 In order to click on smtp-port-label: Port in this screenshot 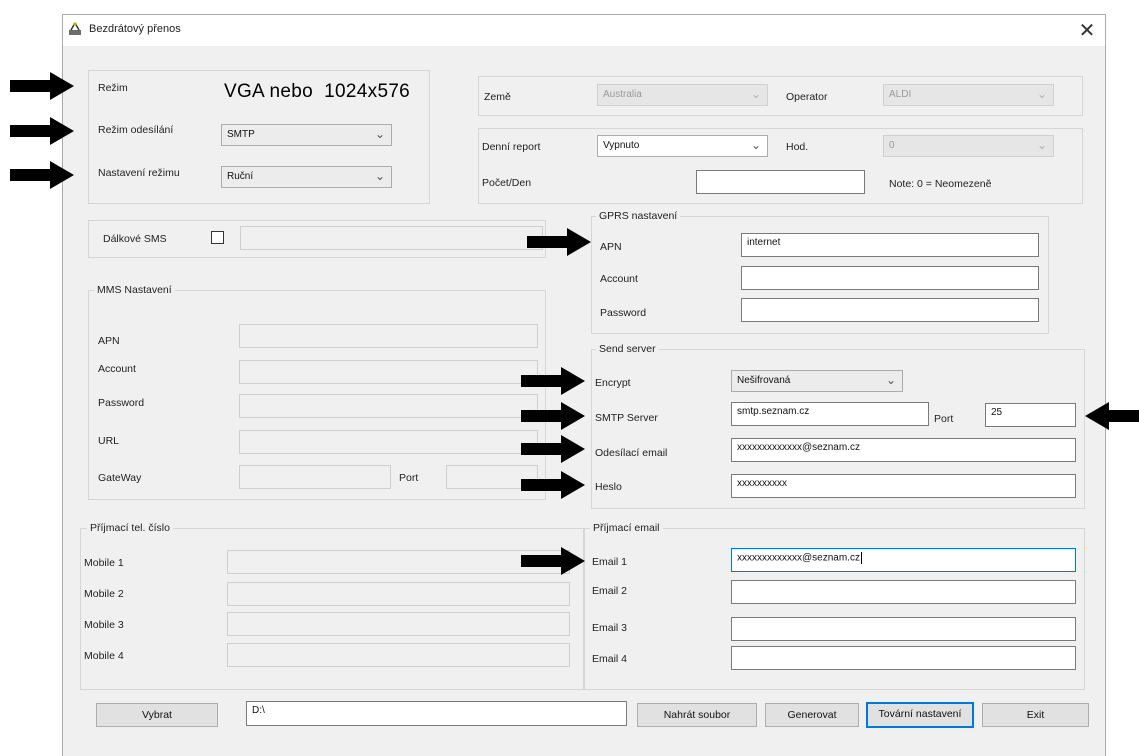, I will do `click(944, 419)`.